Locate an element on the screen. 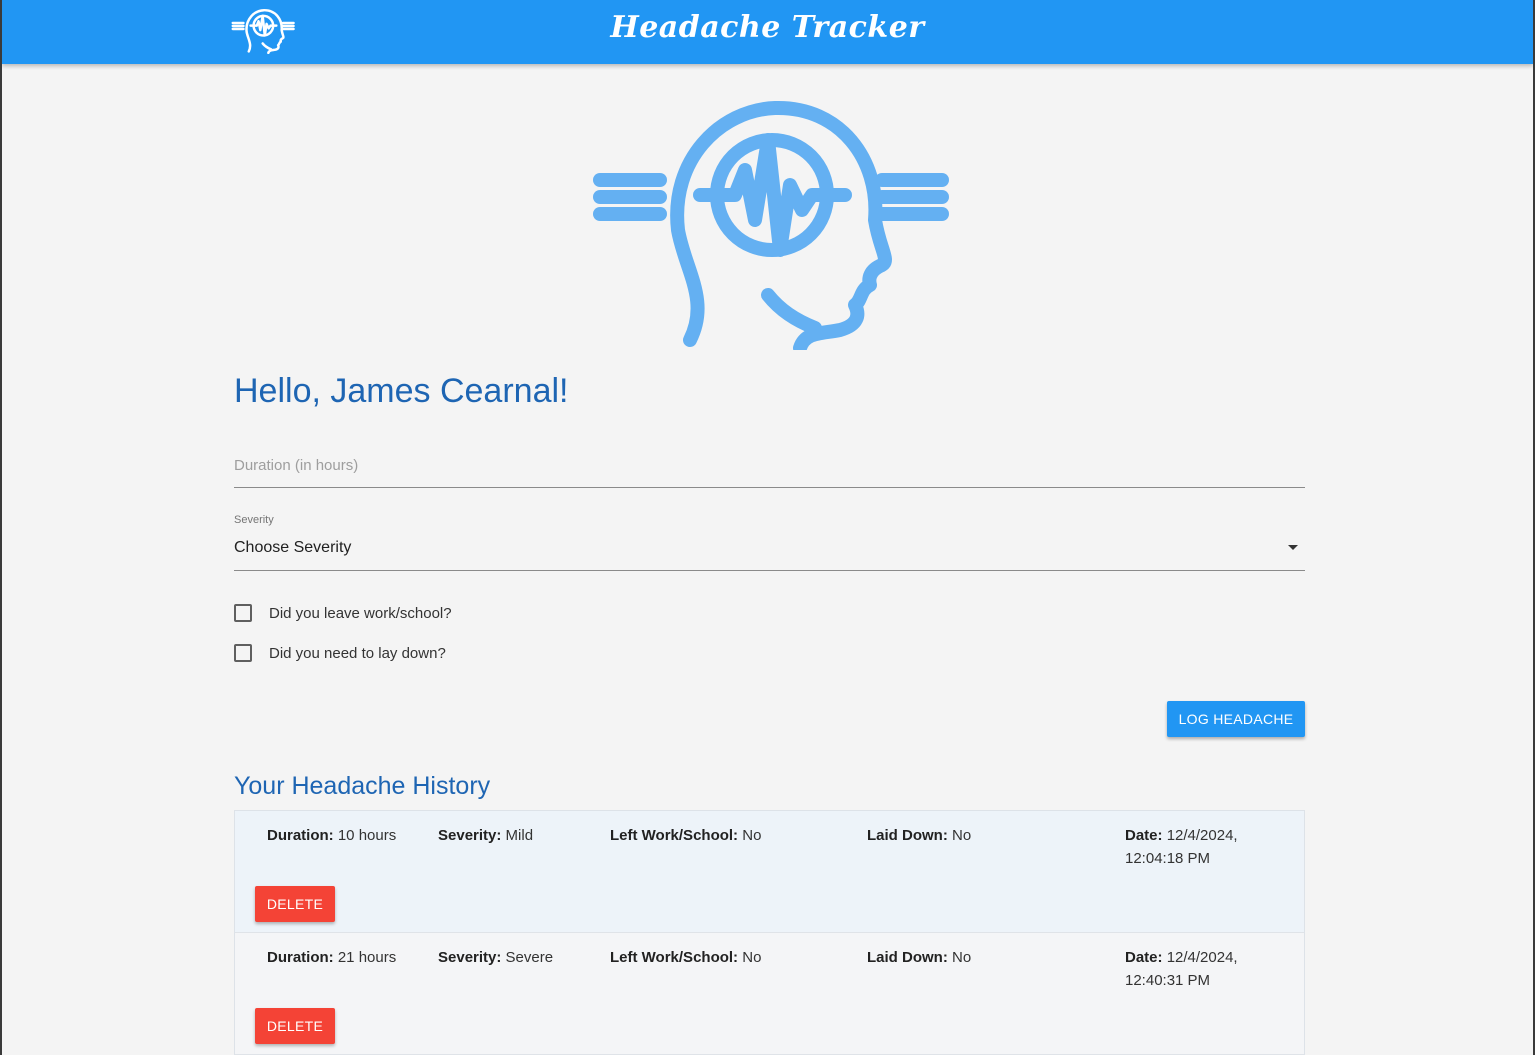 The image size is (1535, 1055). entry-date: Date: 12/4/2024, 12:40:31 PM is located at coordinates (1190, 969).